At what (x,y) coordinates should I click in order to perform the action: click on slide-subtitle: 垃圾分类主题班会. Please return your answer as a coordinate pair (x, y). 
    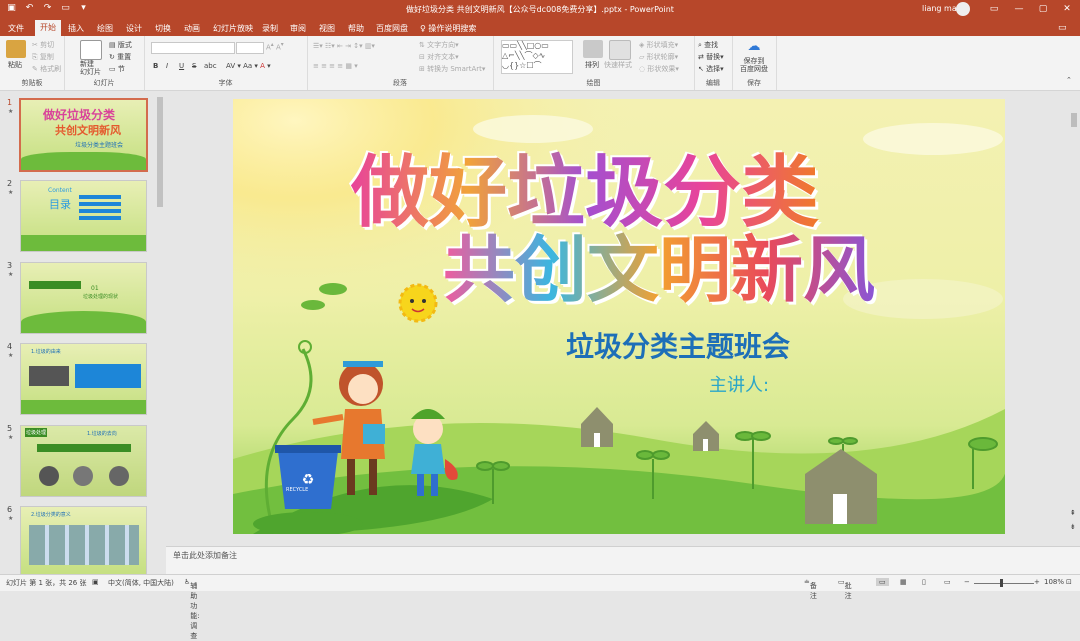
    Looking at the image, I should click on (678, 345).